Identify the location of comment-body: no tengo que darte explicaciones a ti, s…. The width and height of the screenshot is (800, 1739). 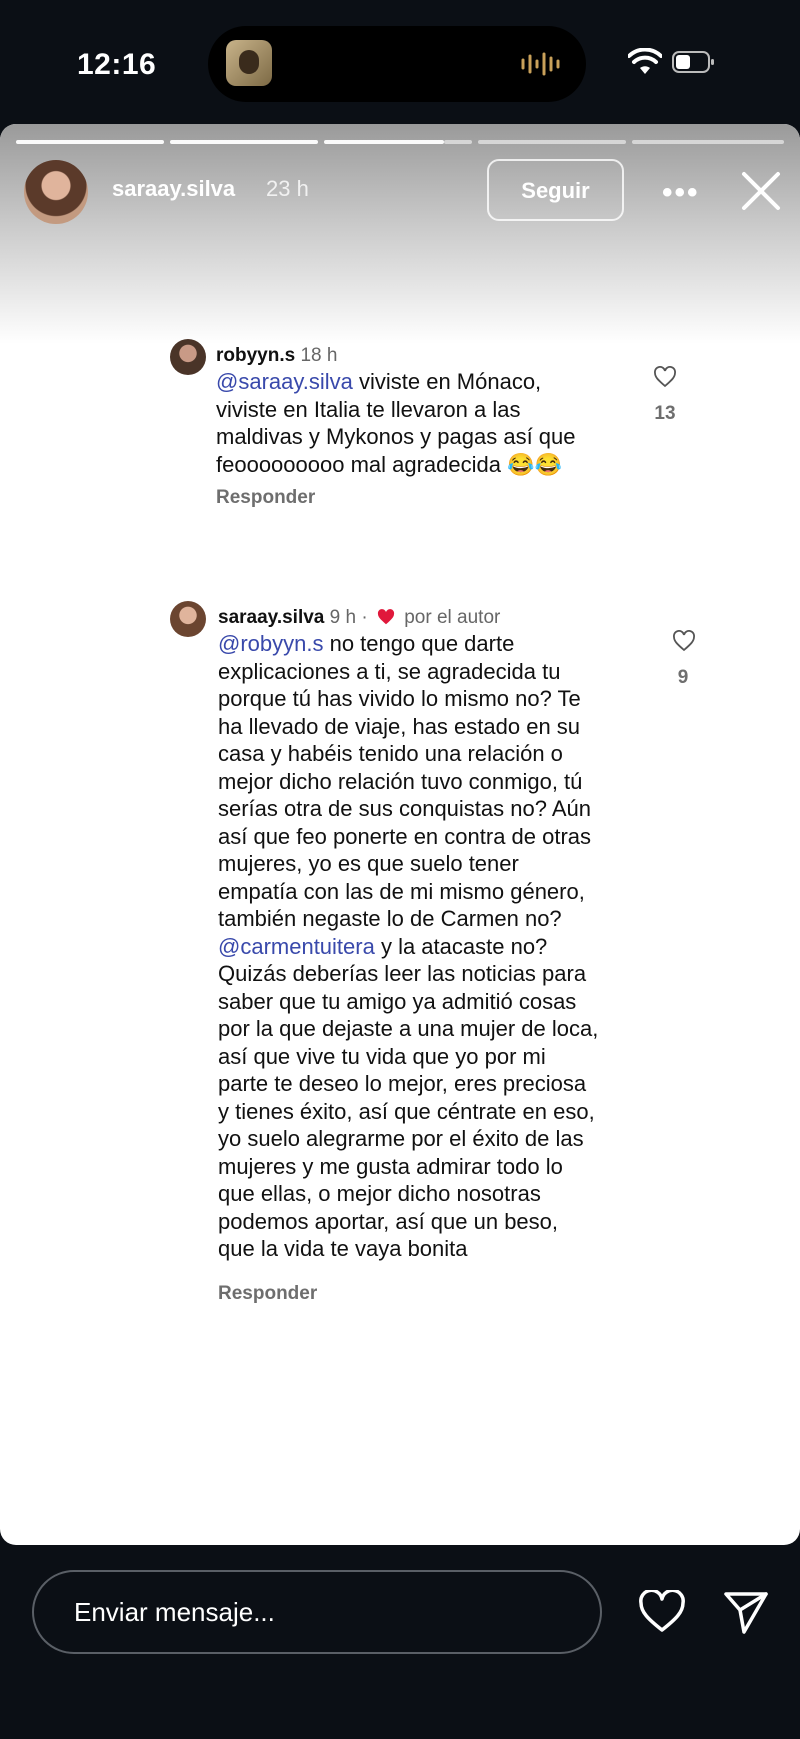
(405, 781).